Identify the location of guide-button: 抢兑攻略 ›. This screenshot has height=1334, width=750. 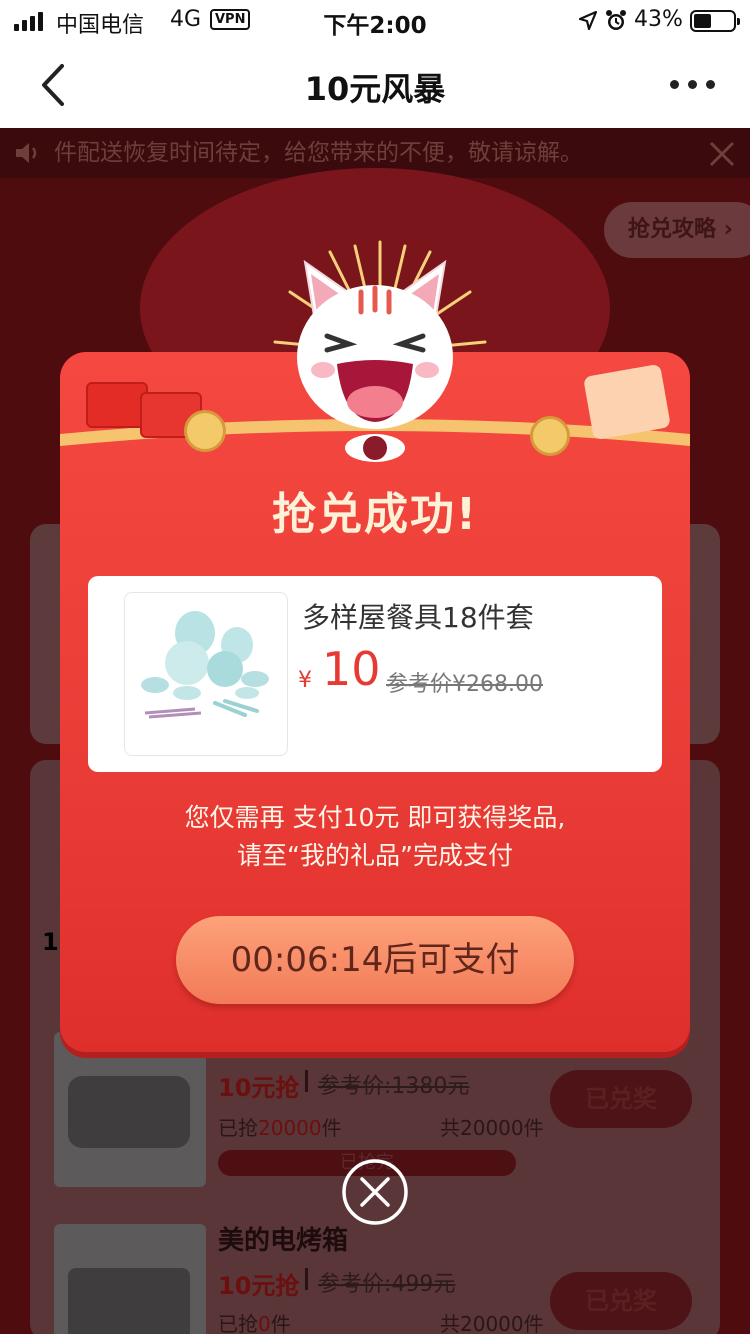
(677, 230).